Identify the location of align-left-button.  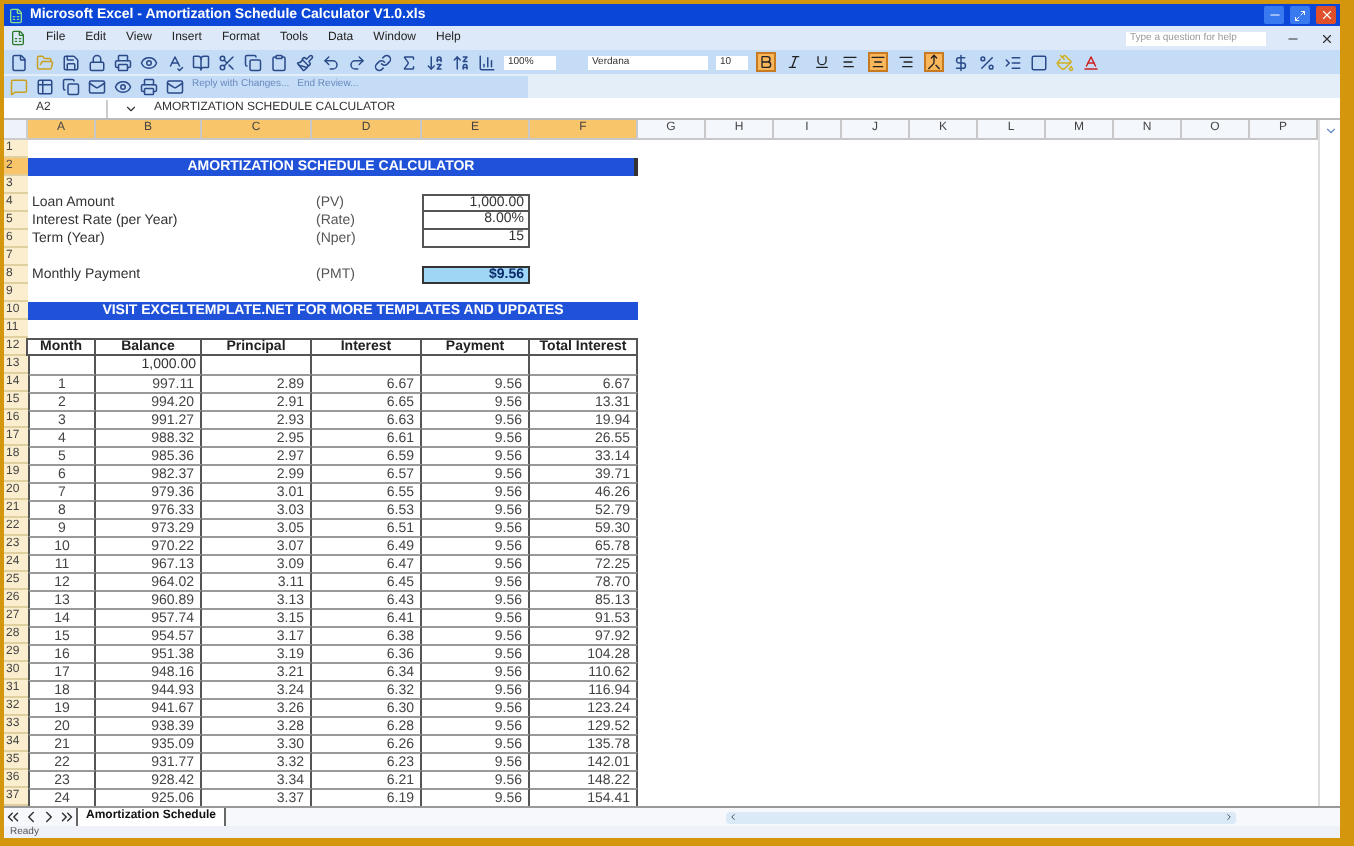
(850, 62).